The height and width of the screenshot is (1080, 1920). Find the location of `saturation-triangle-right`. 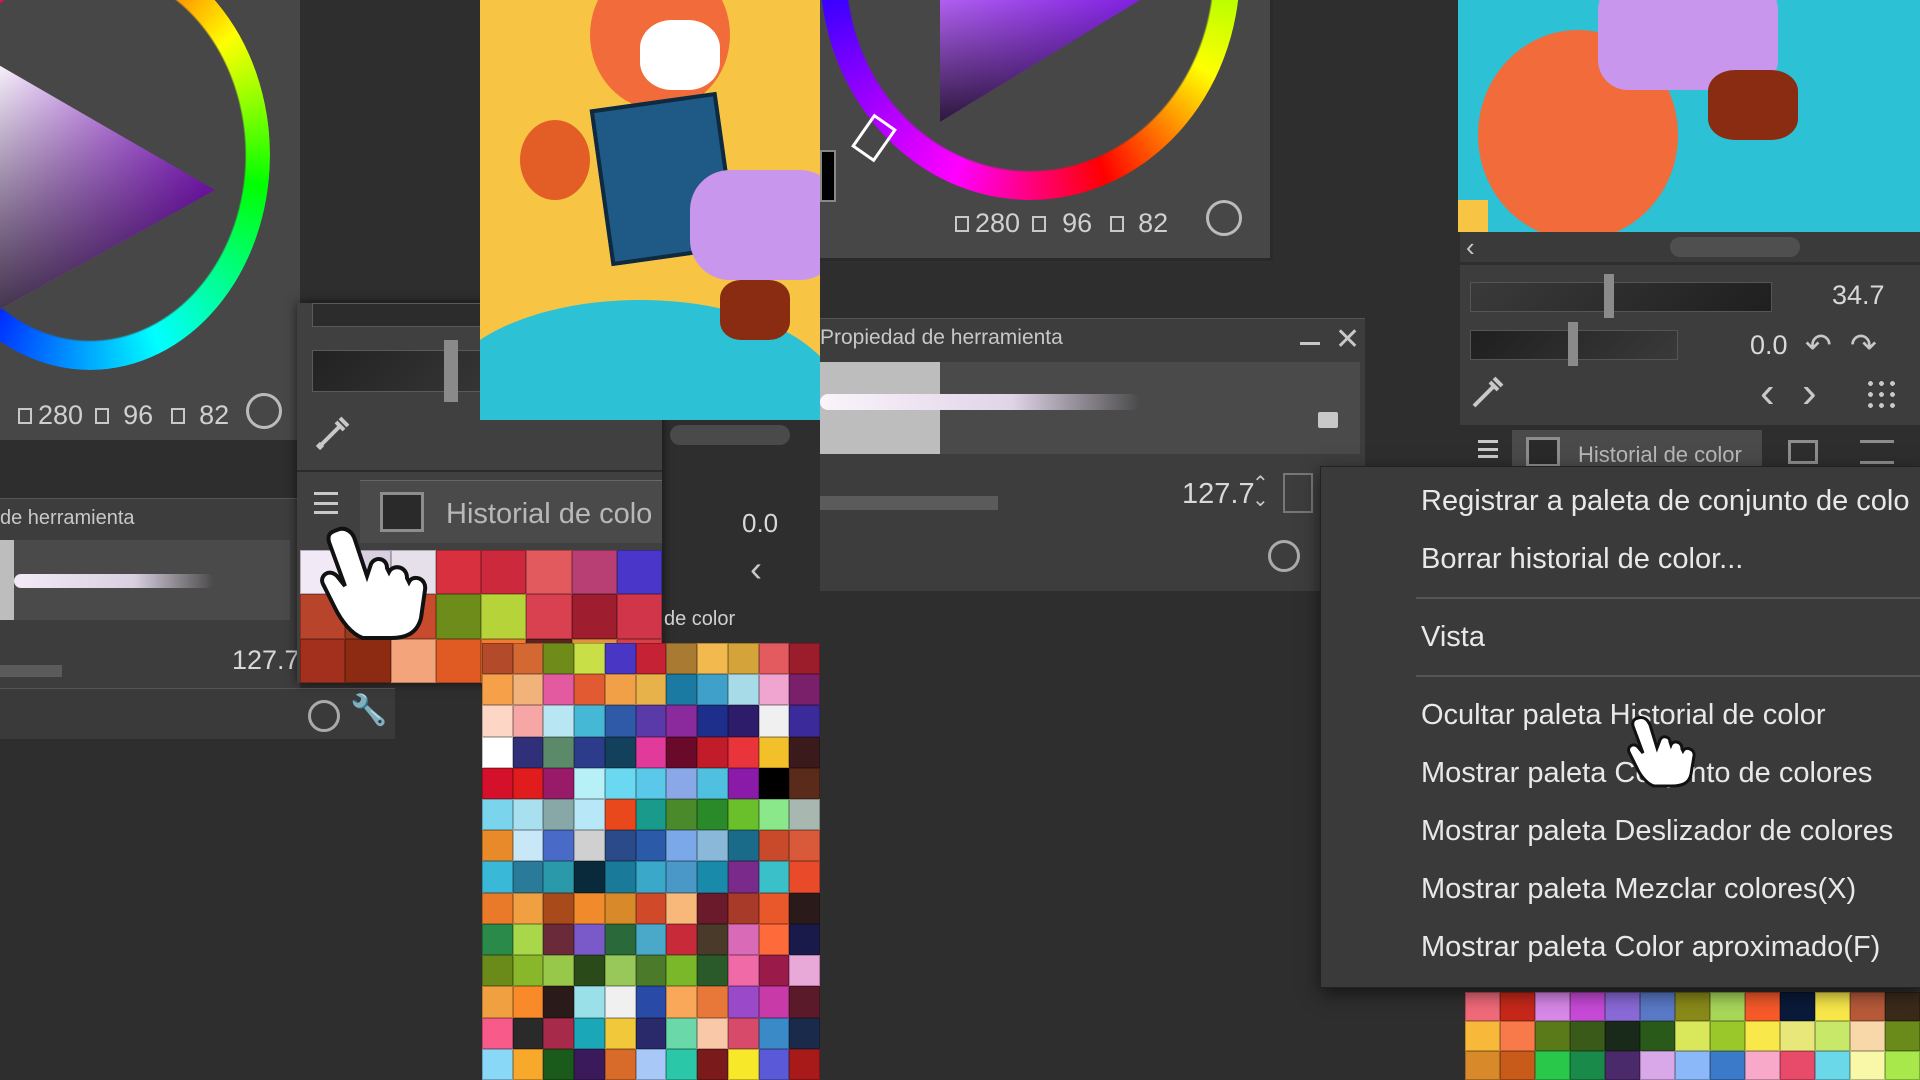

saturation-triangle-right is located at coordinates (1030, 65).